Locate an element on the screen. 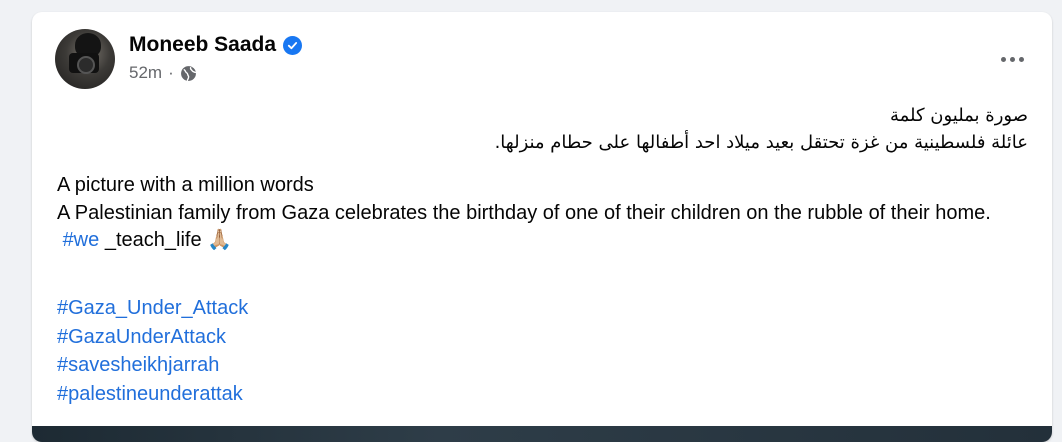 The width and height of the screenshot is (1062, 442). teach-life-text: _teach_life 🙏🏼 is located at coordinates (166, 240).